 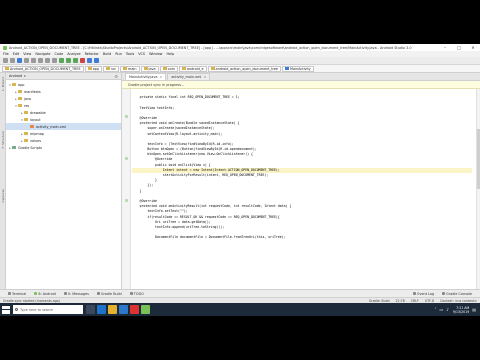 I want to click on tree-item: activity_main.xml, so click(x=63, y=126).